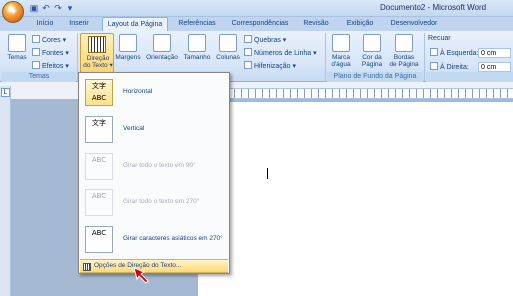 The width and height of the screenshot is (513, 296). What do you see at coordinates (256, 8) in the screenshot?
I see `title-bar: ▣ ↶ ↷ ▾ Documento2 - Microsoft Word` at bounding box center [256, 8].